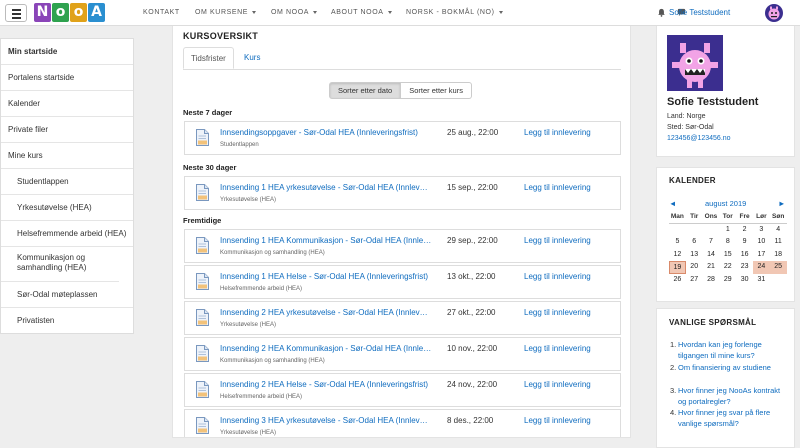  Describe the element at coordinates (208, 112) in the screenshot. I see `section-heading: Neste 7 dager` at that location.